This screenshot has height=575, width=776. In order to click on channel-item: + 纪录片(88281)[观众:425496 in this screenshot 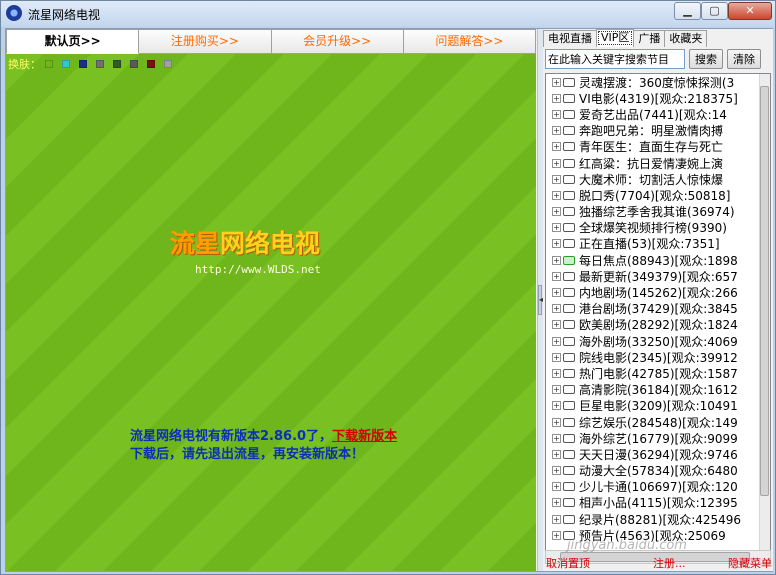, I will do `click(653, 519)`.